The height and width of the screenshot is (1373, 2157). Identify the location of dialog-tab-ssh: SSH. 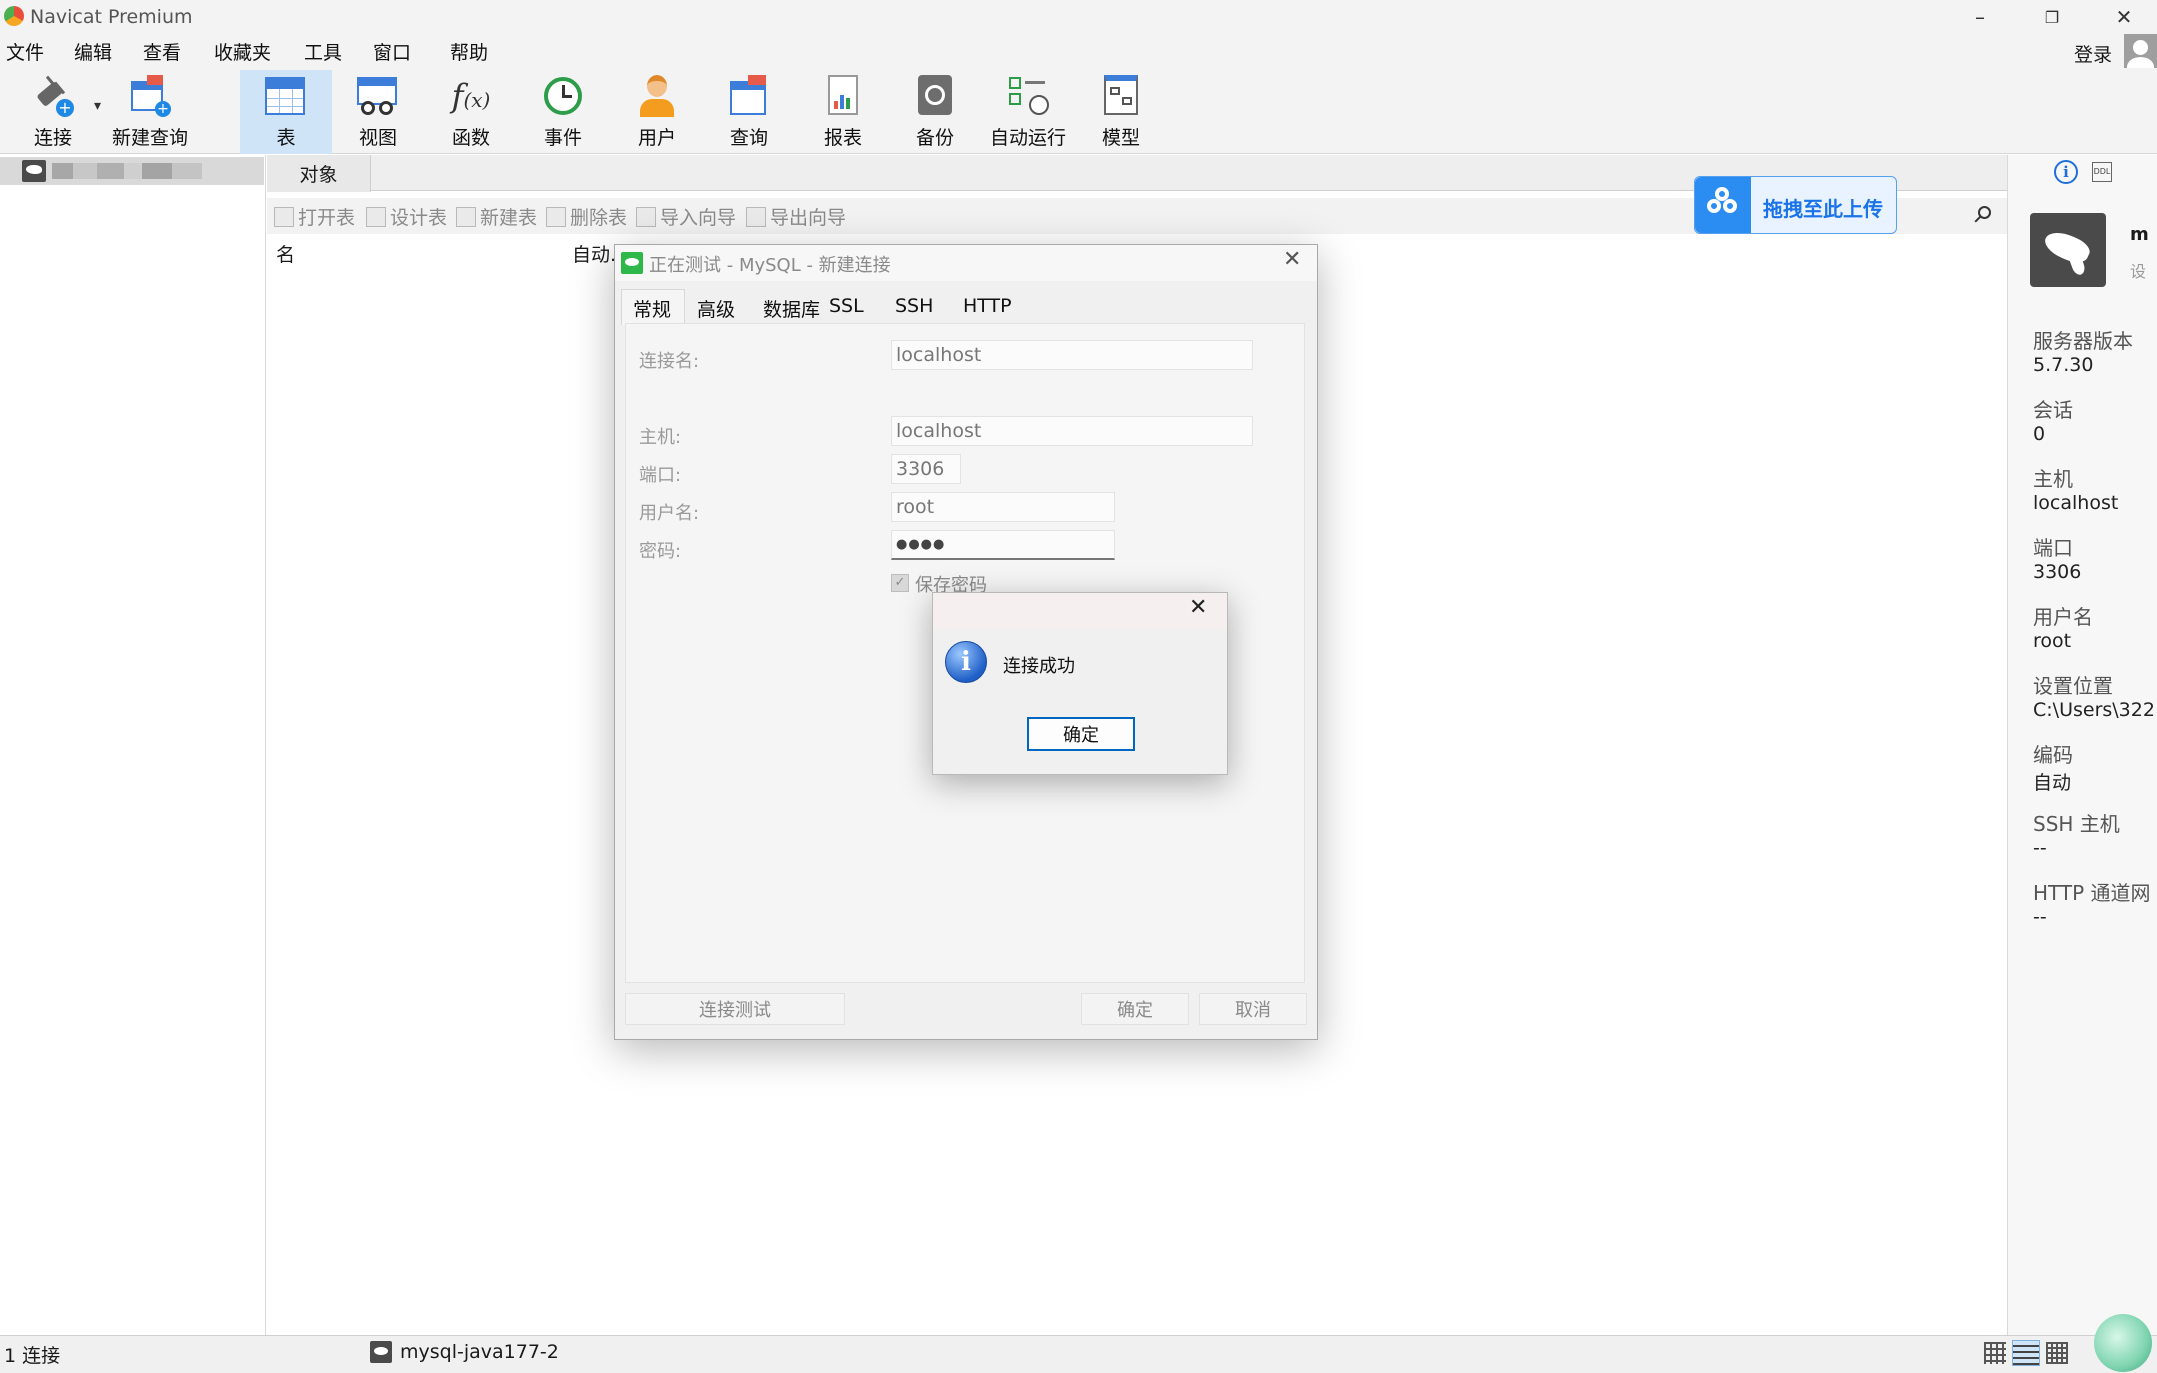
(914, 306).